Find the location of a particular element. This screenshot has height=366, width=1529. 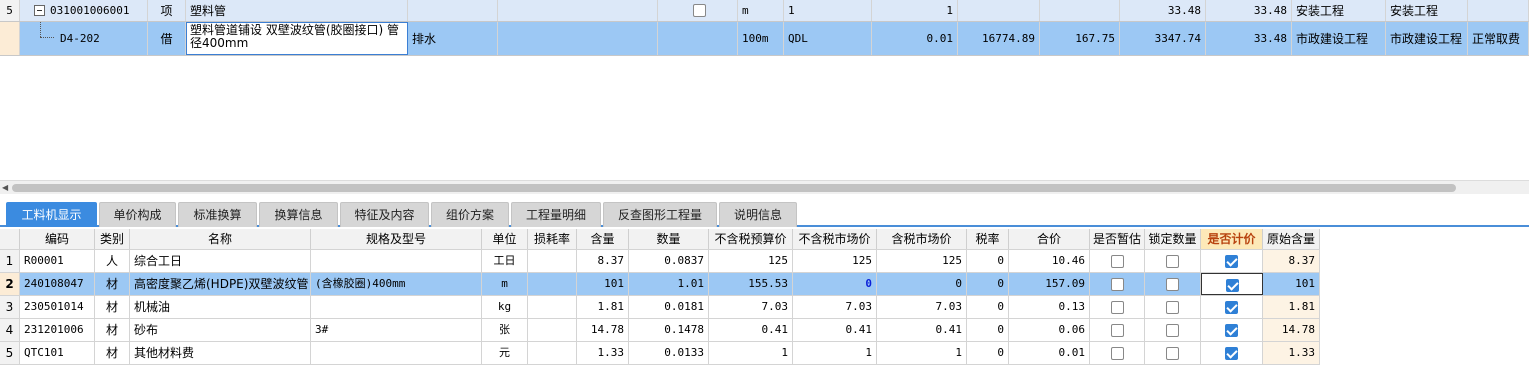

feature-cell is located at coordinates (453, 10).